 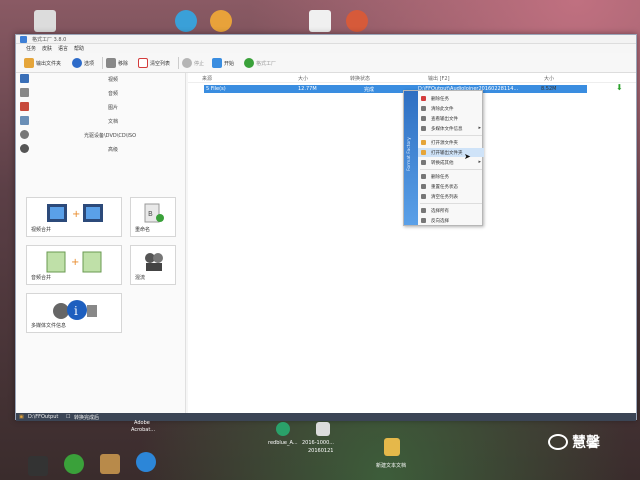 What do you see at coordinates (444, 197) in the screenshot?
I see `context-menu-item-label: 清空任务列表` at bounding box center [444, 197].